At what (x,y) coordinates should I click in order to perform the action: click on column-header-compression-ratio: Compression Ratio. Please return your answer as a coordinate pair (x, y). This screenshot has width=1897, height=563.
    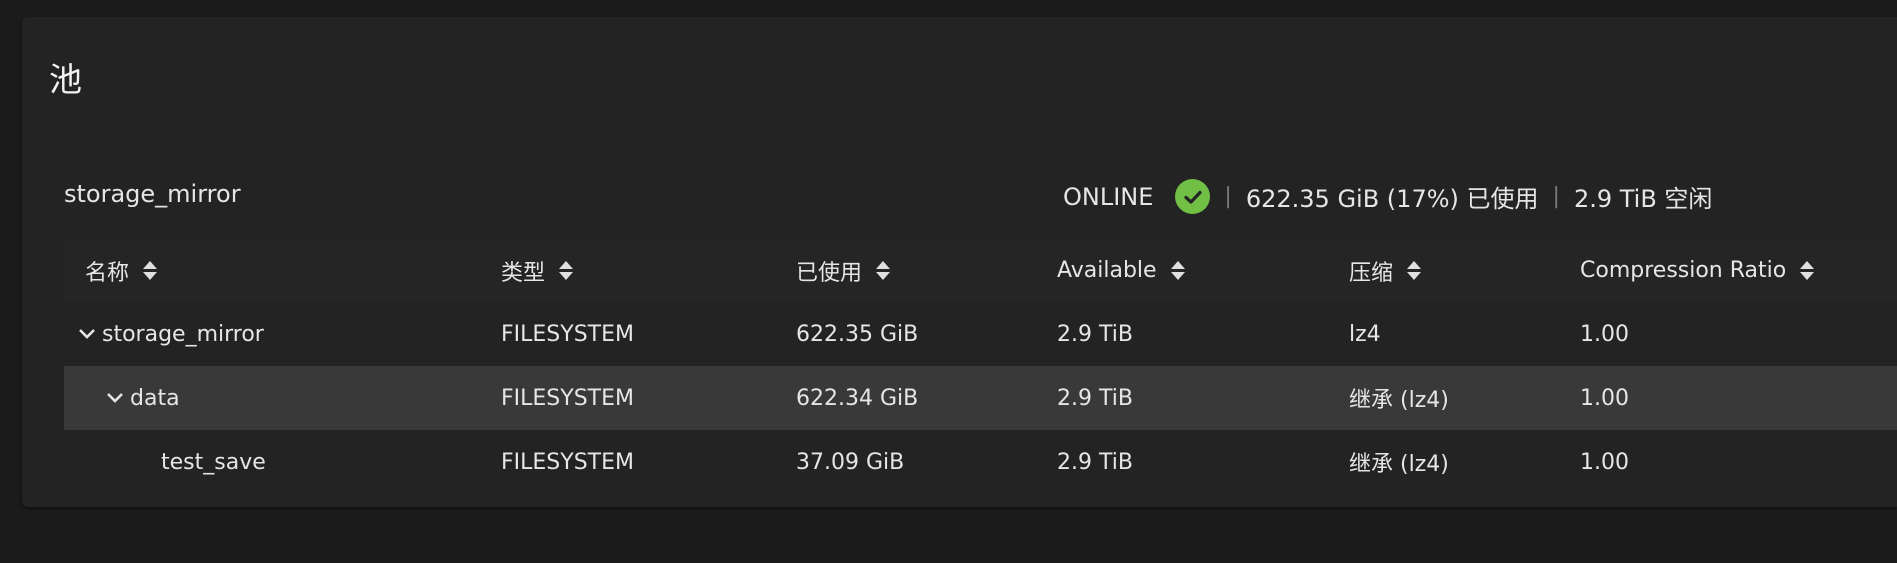
    Looking at the image, I should click on (1698, 270).